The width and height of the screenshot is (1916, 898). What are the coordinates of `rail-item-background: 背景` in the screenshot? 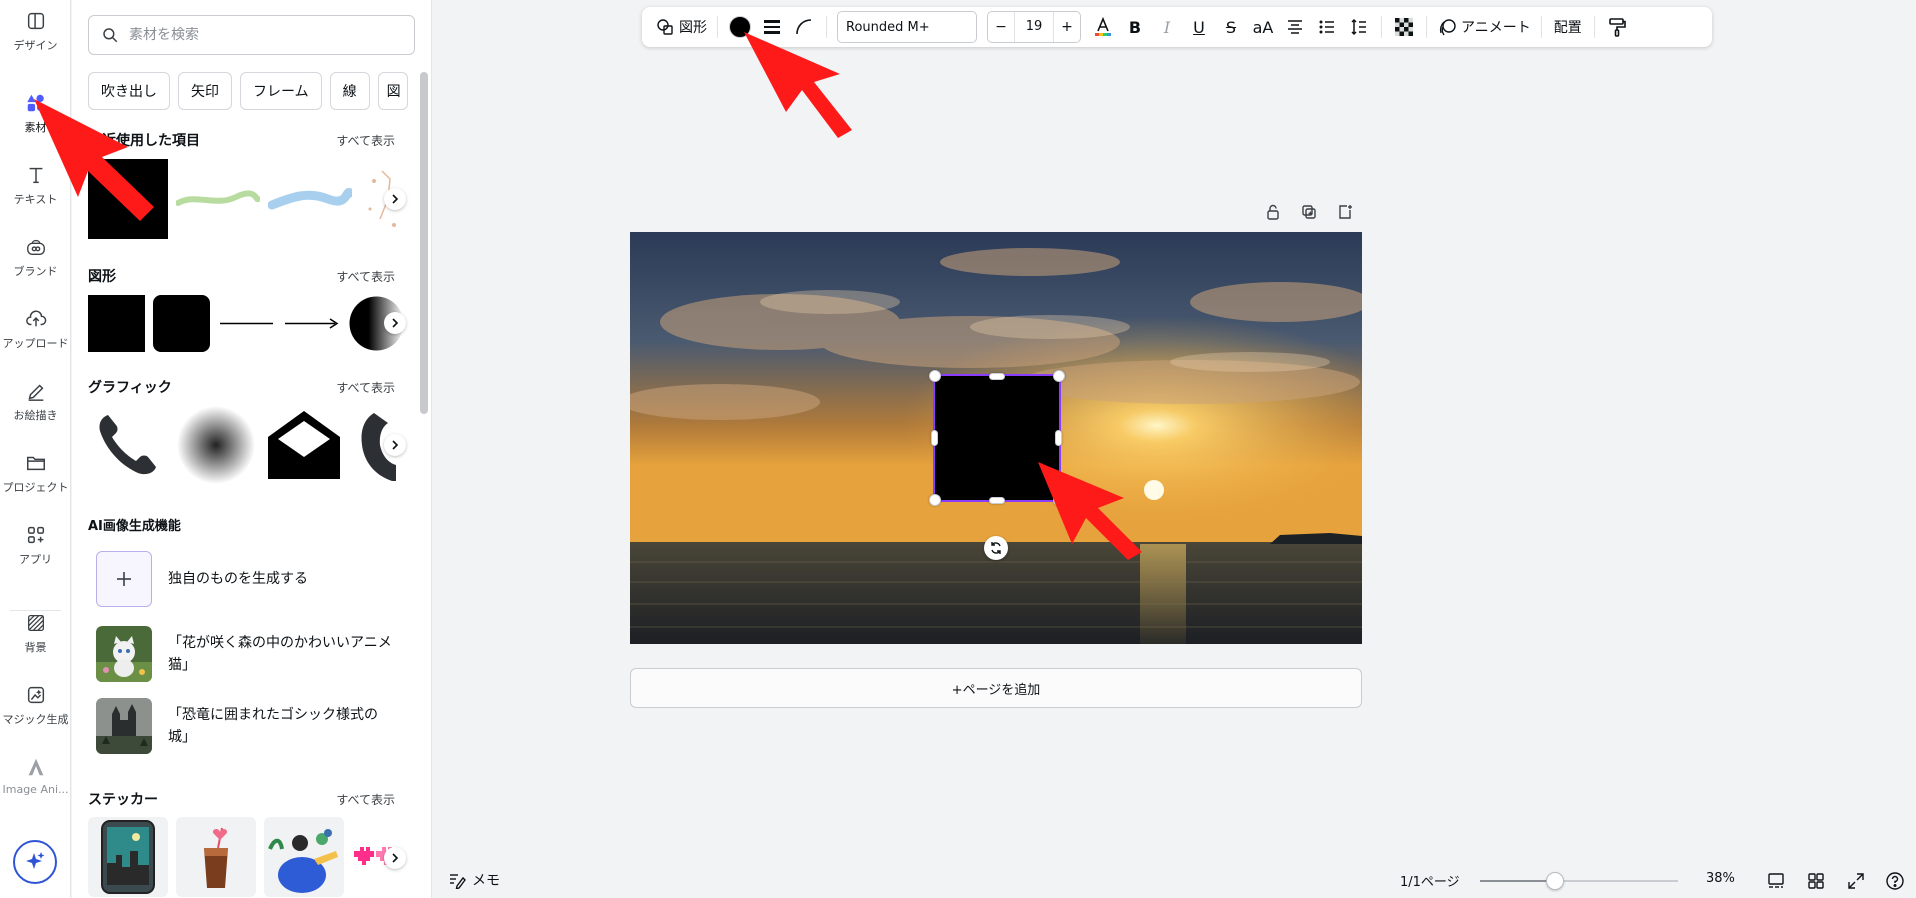 It's located at (35, 635).